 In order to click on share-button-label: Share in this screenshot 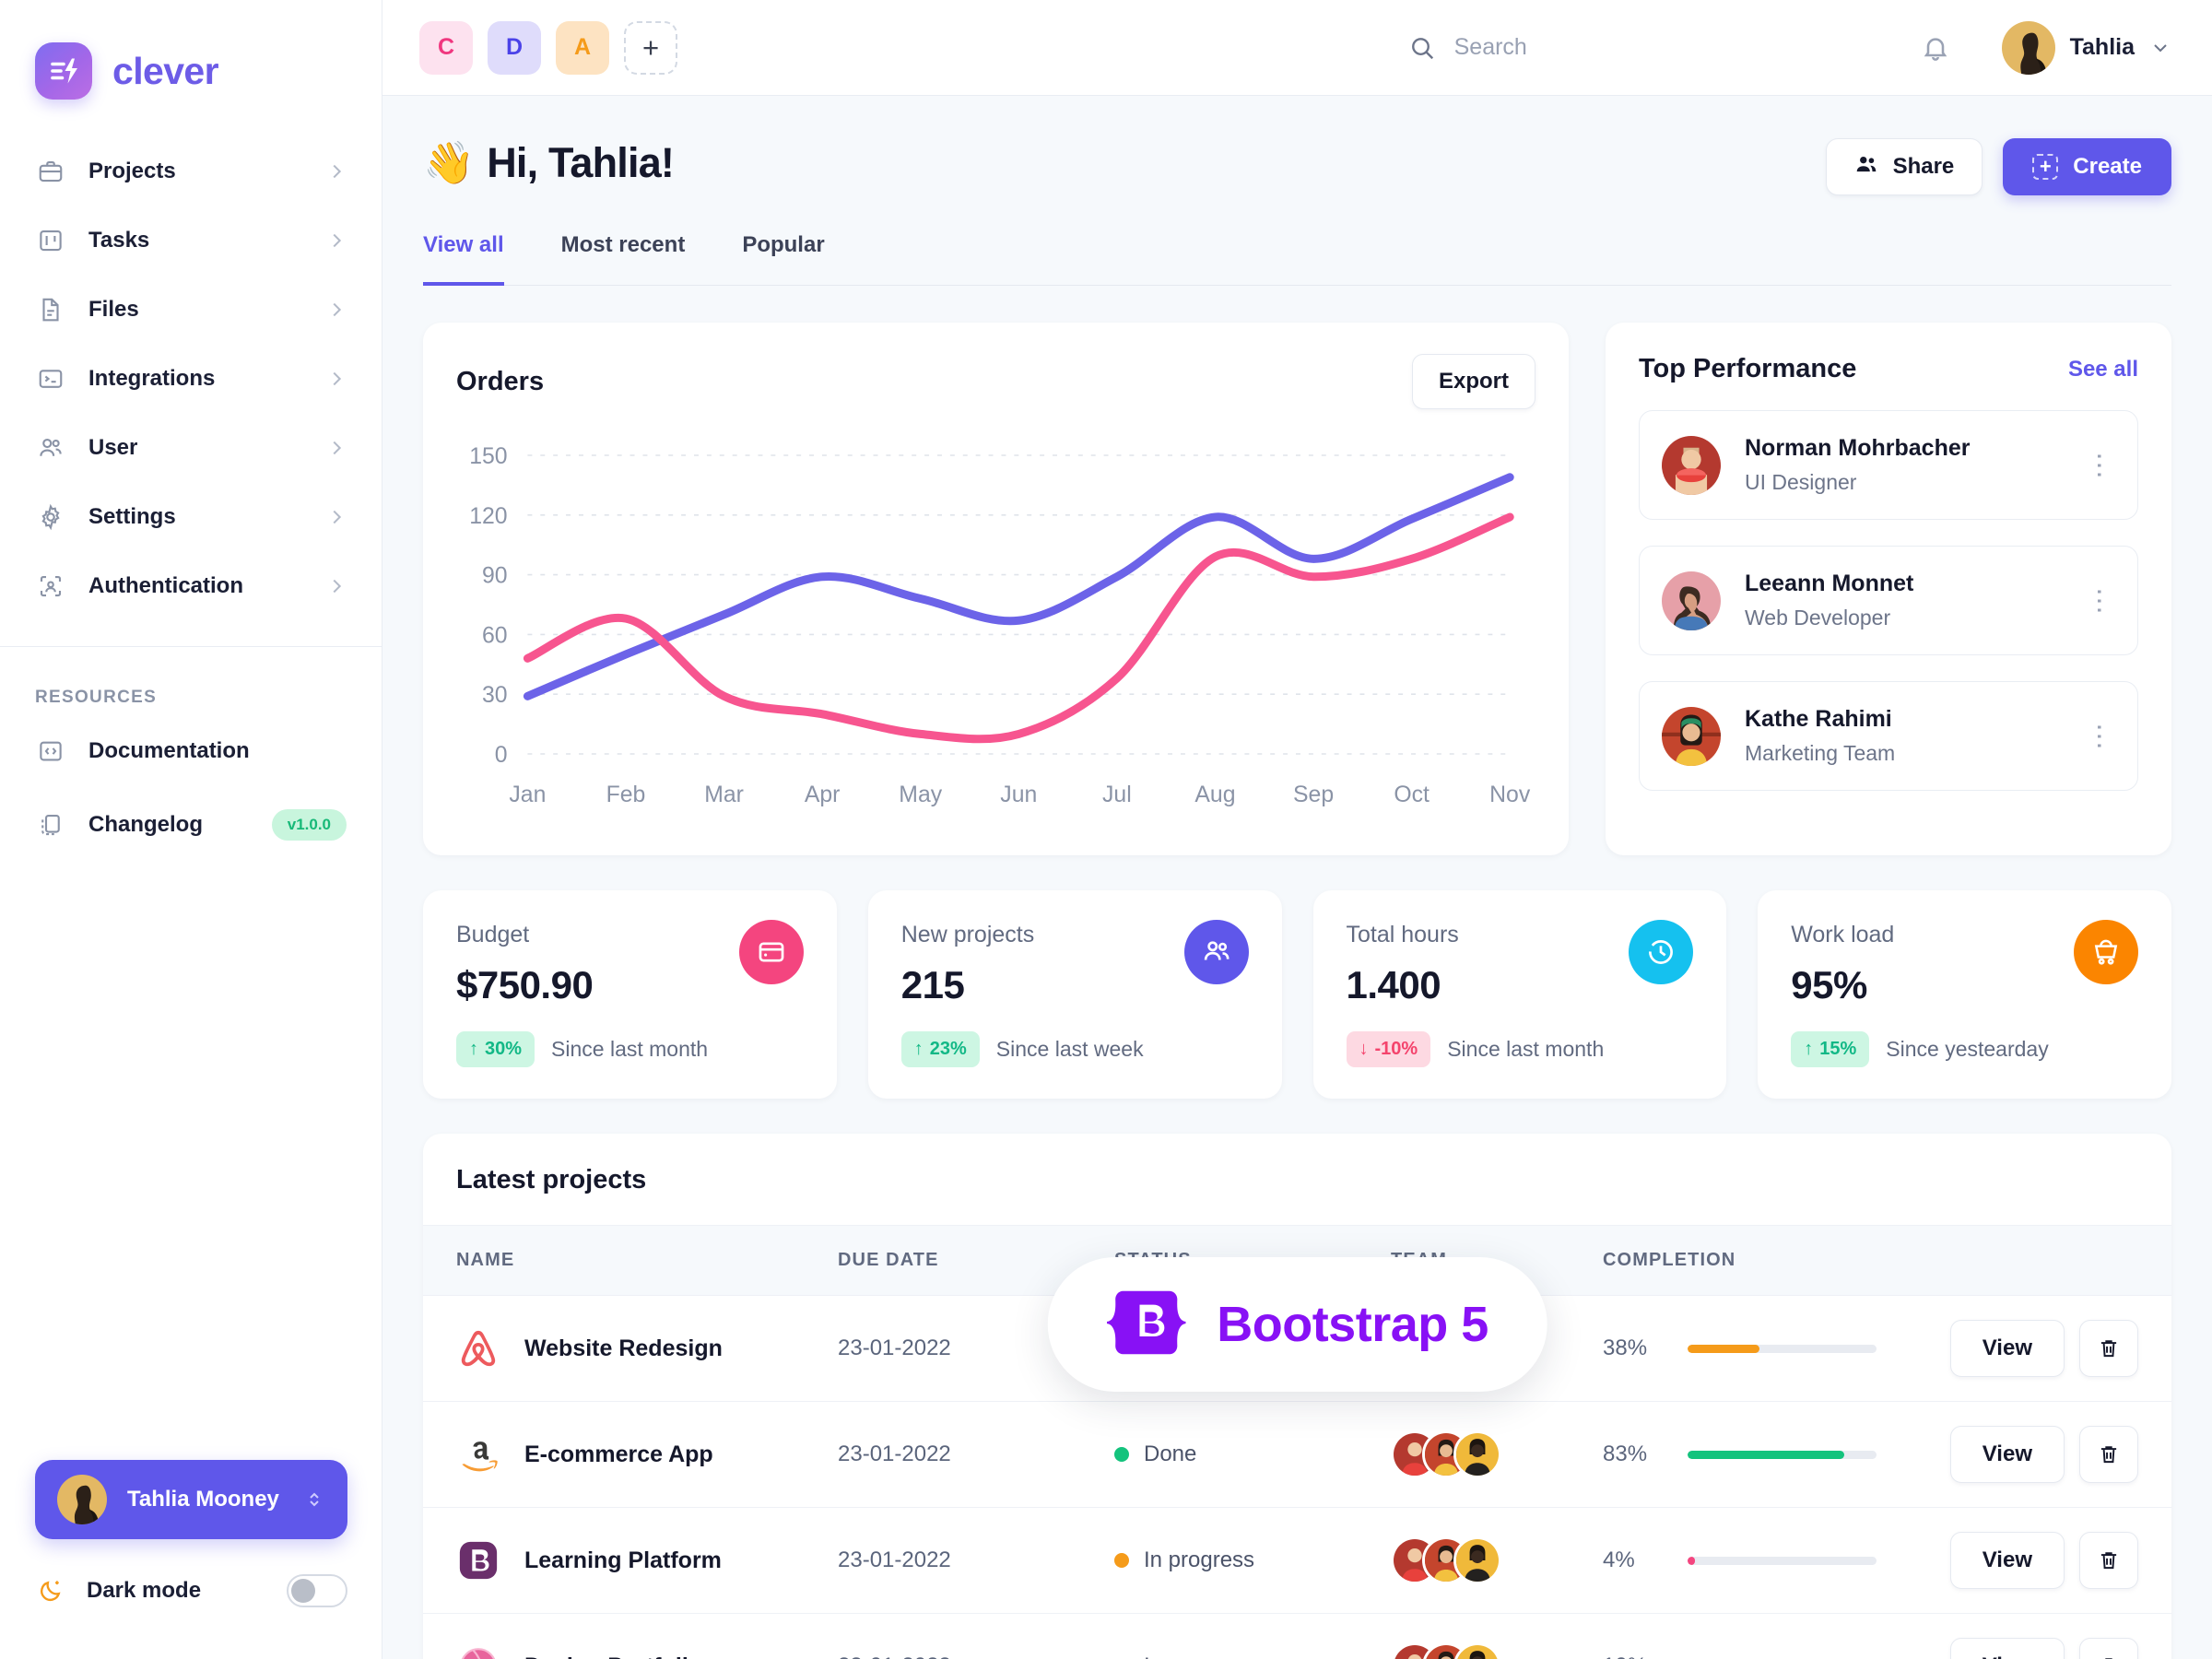, I will do `click(1923, 166)`.